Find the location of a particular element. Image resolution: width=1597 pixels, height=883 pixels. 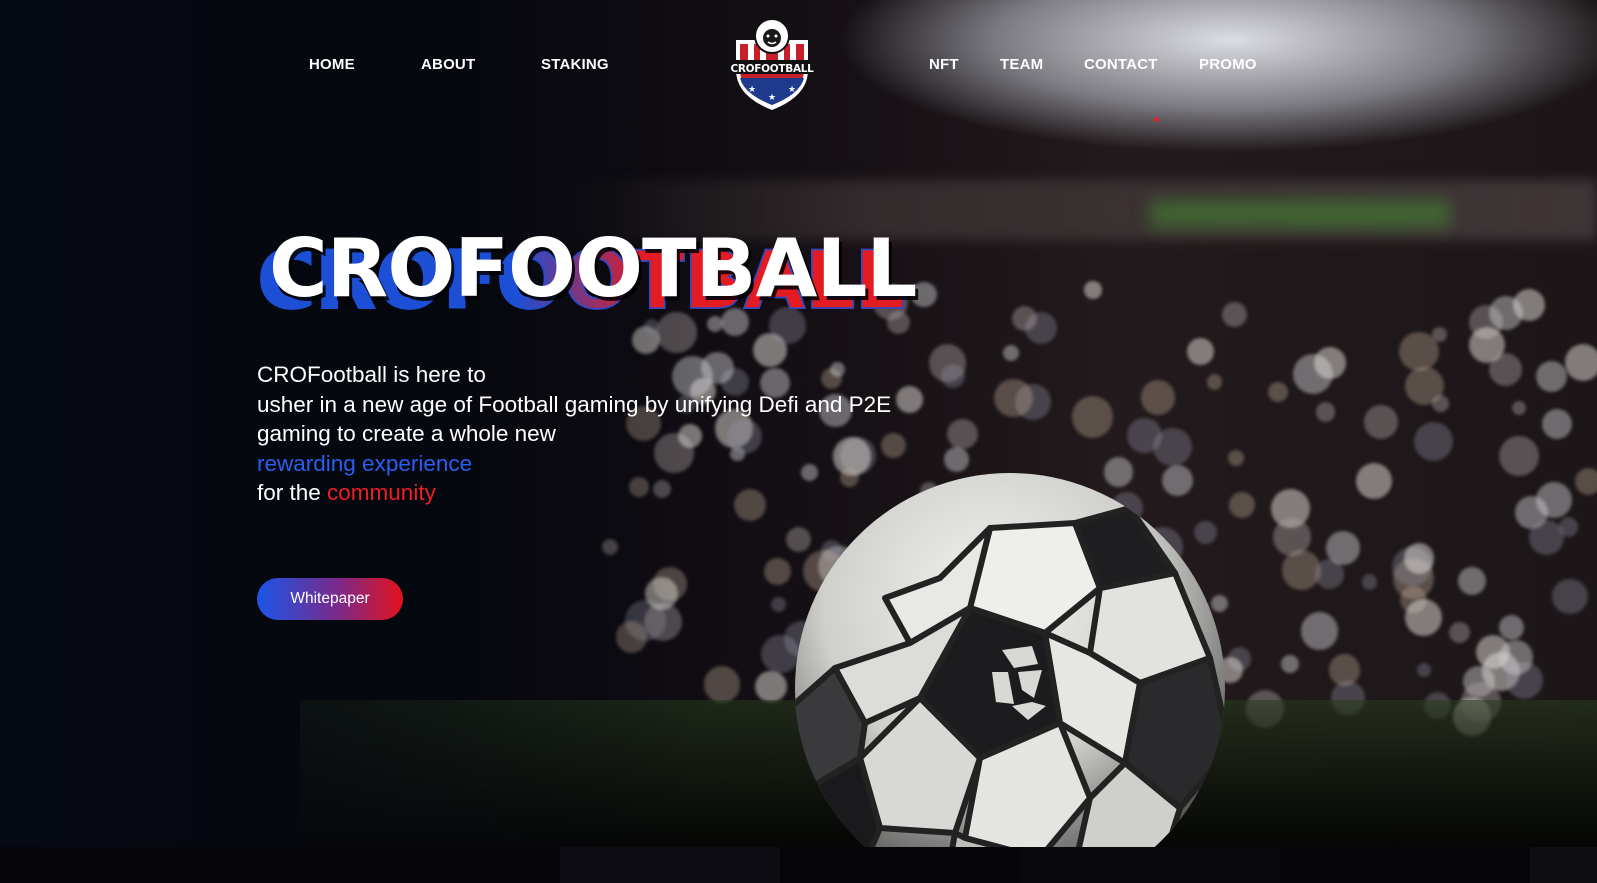

active-indicator-dot is located at coordinates (1156, 119).